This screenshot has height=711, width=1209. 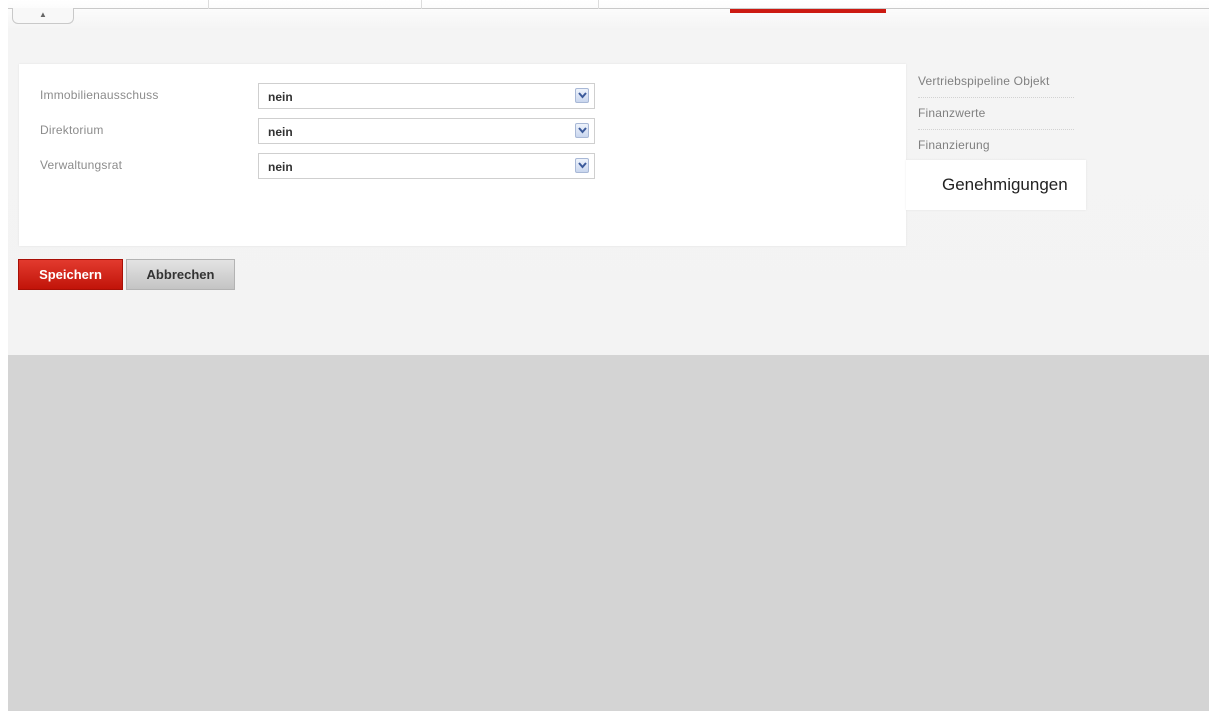 I want to click on collapse-top-button: ▲, so click(x=43, y=16).